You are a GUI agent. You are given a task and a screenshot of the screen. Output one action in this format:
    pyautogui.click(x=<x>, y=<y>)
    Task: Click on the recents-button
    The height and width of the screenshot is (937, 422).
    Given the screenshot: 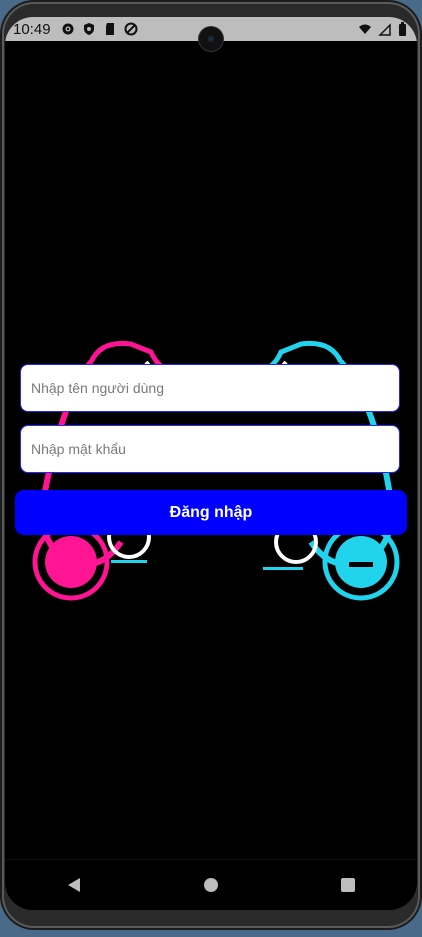 What is the action you would take?
    pyautogui.click(x=348, y=885)
    